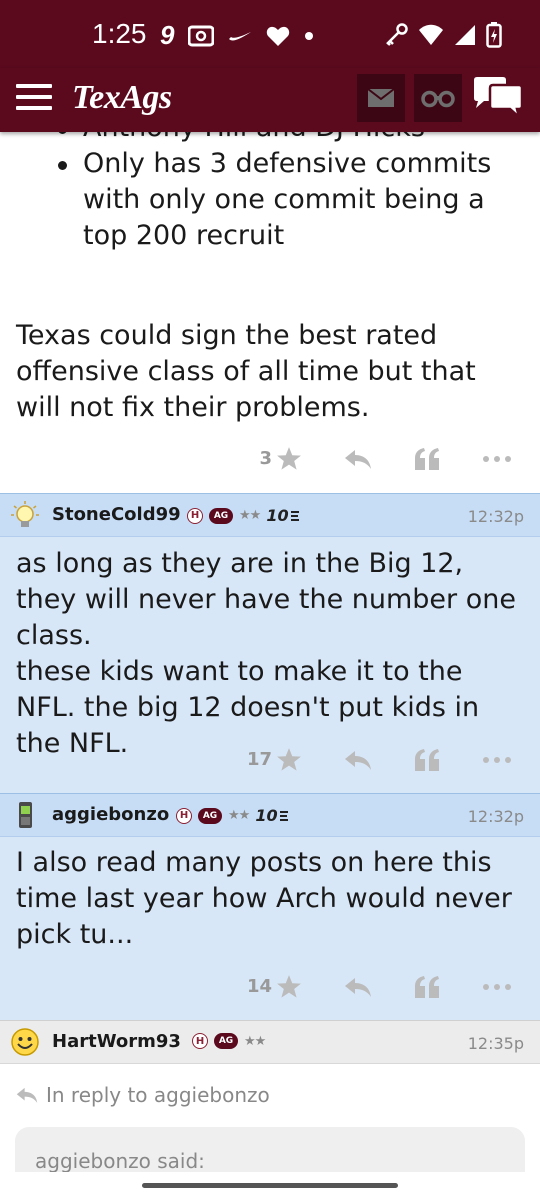 Image resolution: width=540 pixels, height=1200 pixels. Describe the element at coordinates (378, 458) in the screenshot. I see `prev-post-actions: 3` at that location.